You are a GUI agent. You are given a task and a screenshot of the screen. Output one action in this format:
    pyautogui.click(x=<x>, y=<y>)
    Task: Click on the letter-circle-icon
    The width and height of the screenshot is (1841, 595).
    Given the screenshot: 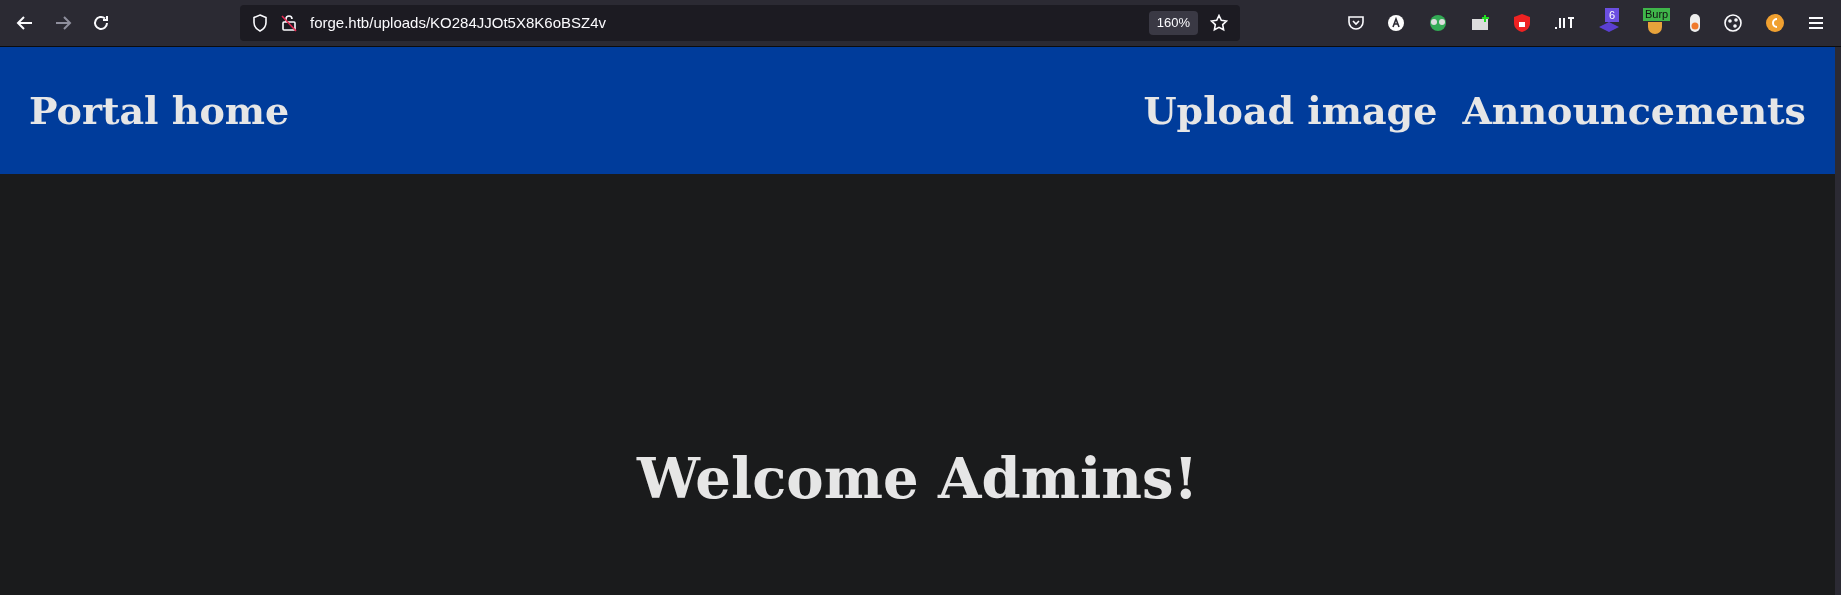 What is the action you would take?
    pyautogui.click(x=1396, y=23)
    